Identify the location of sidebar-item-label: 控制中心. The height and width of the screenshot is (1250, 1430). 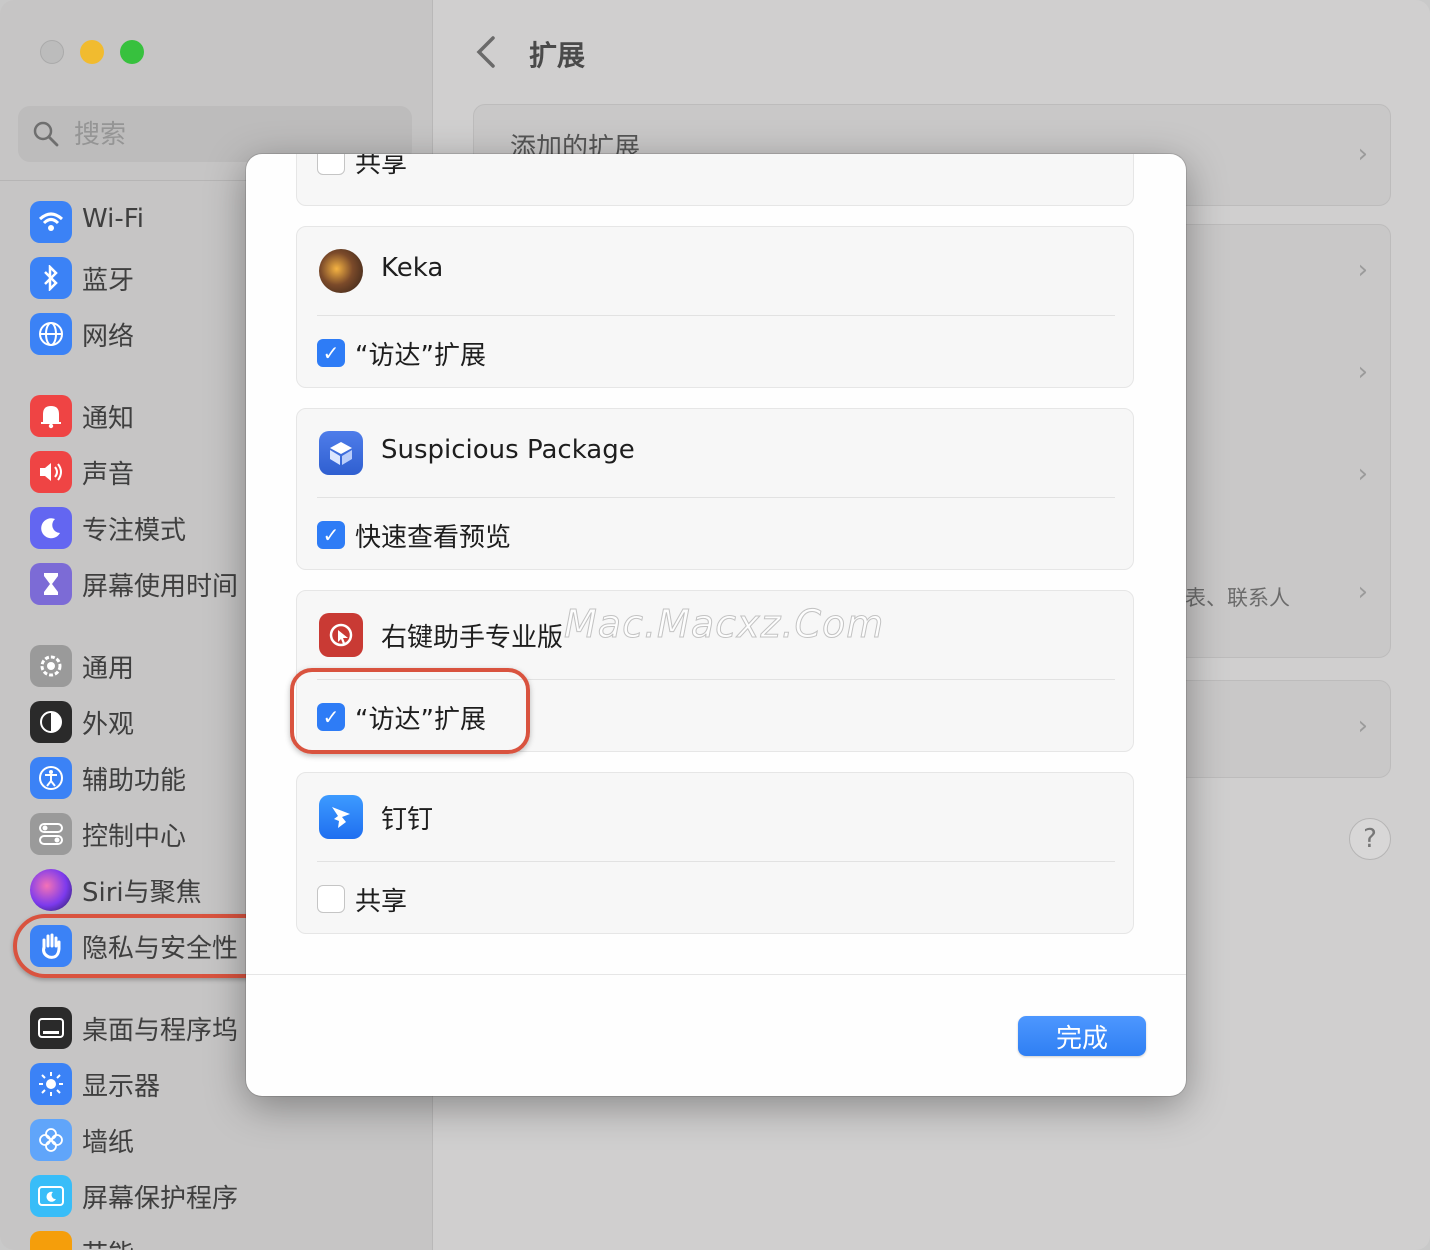
(134, 837).